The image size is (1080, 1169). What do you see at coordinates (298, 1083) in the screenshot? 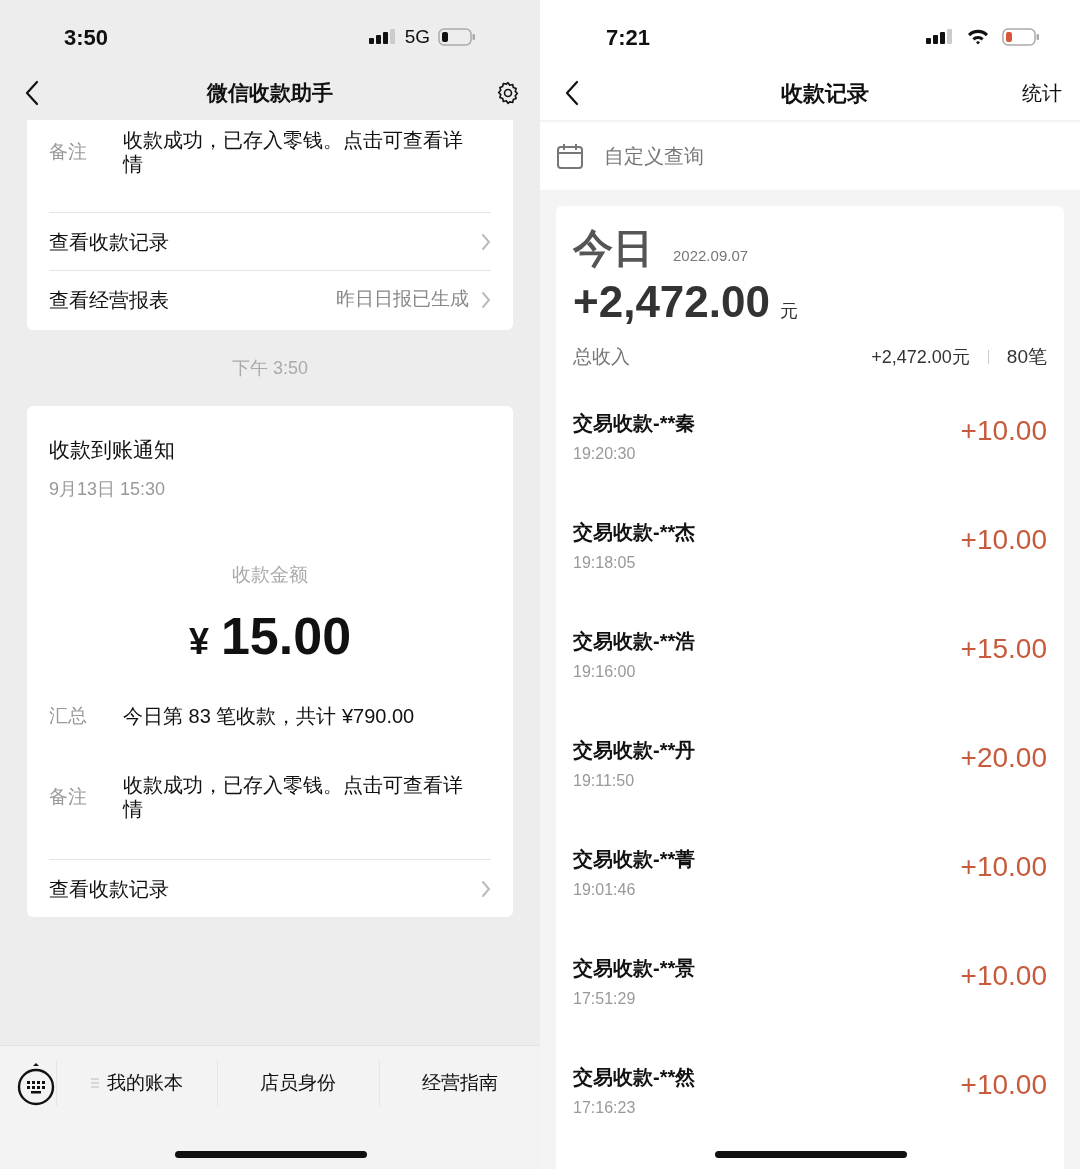
I see `menu-tab: 店员身份` at bounding box center [298, 1083].